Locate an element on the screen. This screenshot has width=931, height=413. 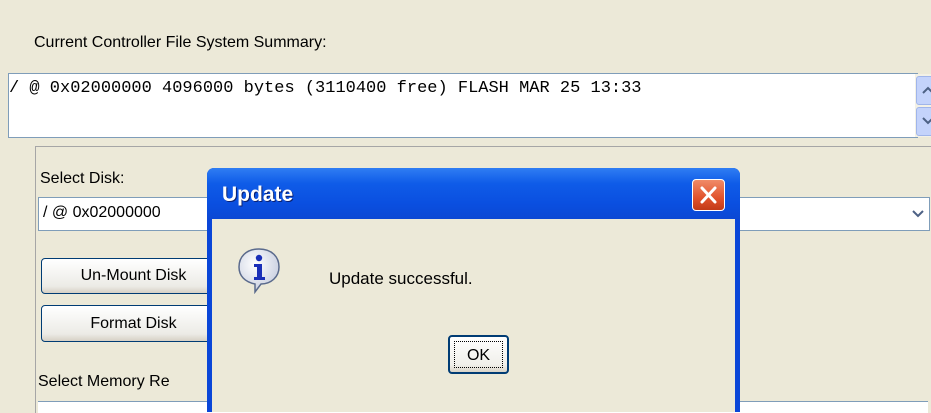
ok-button-label: OK is located at coordinates (478, 354).